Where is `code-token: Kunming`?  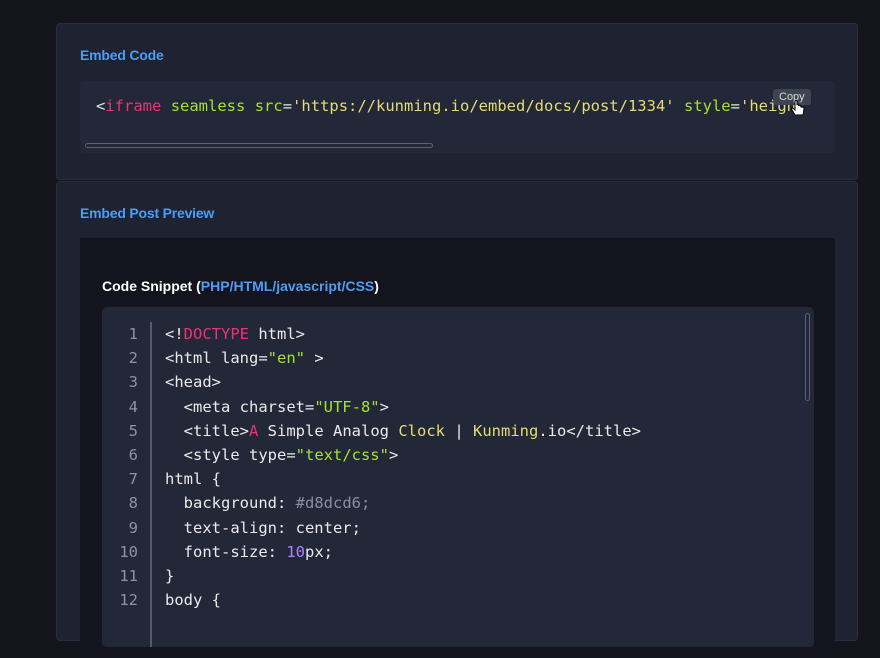 code-token: Kunming is located at coordinates (506, 430).